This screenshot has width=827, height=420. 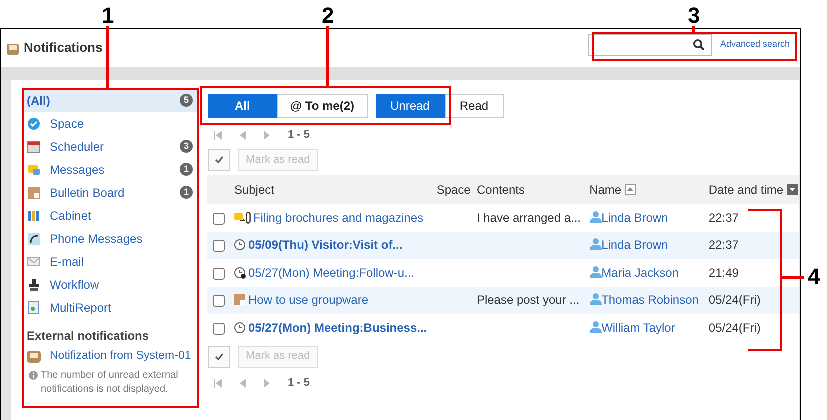 I want to click on sidebar-item: (All) 5, so click(x=110, y=100).